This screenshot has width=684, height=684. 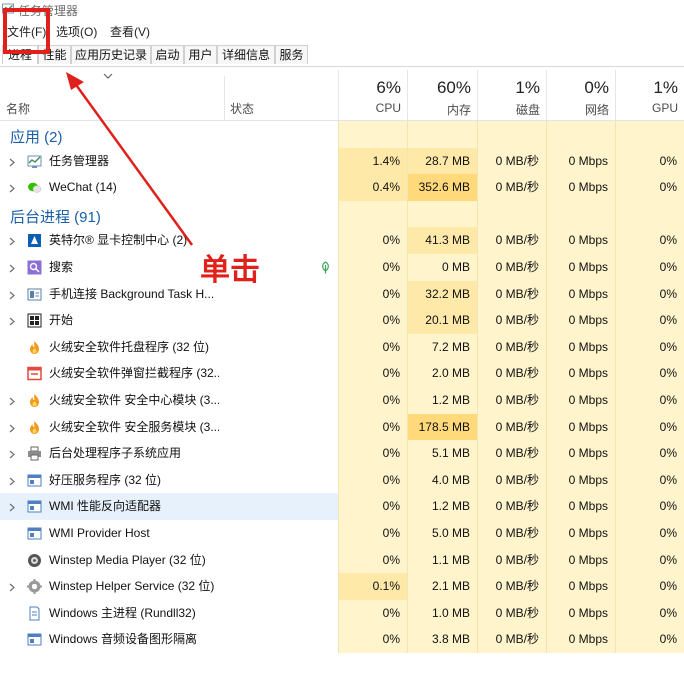 I want to click on memory-cell: 1.0 MB, so click(x=442, y=613).